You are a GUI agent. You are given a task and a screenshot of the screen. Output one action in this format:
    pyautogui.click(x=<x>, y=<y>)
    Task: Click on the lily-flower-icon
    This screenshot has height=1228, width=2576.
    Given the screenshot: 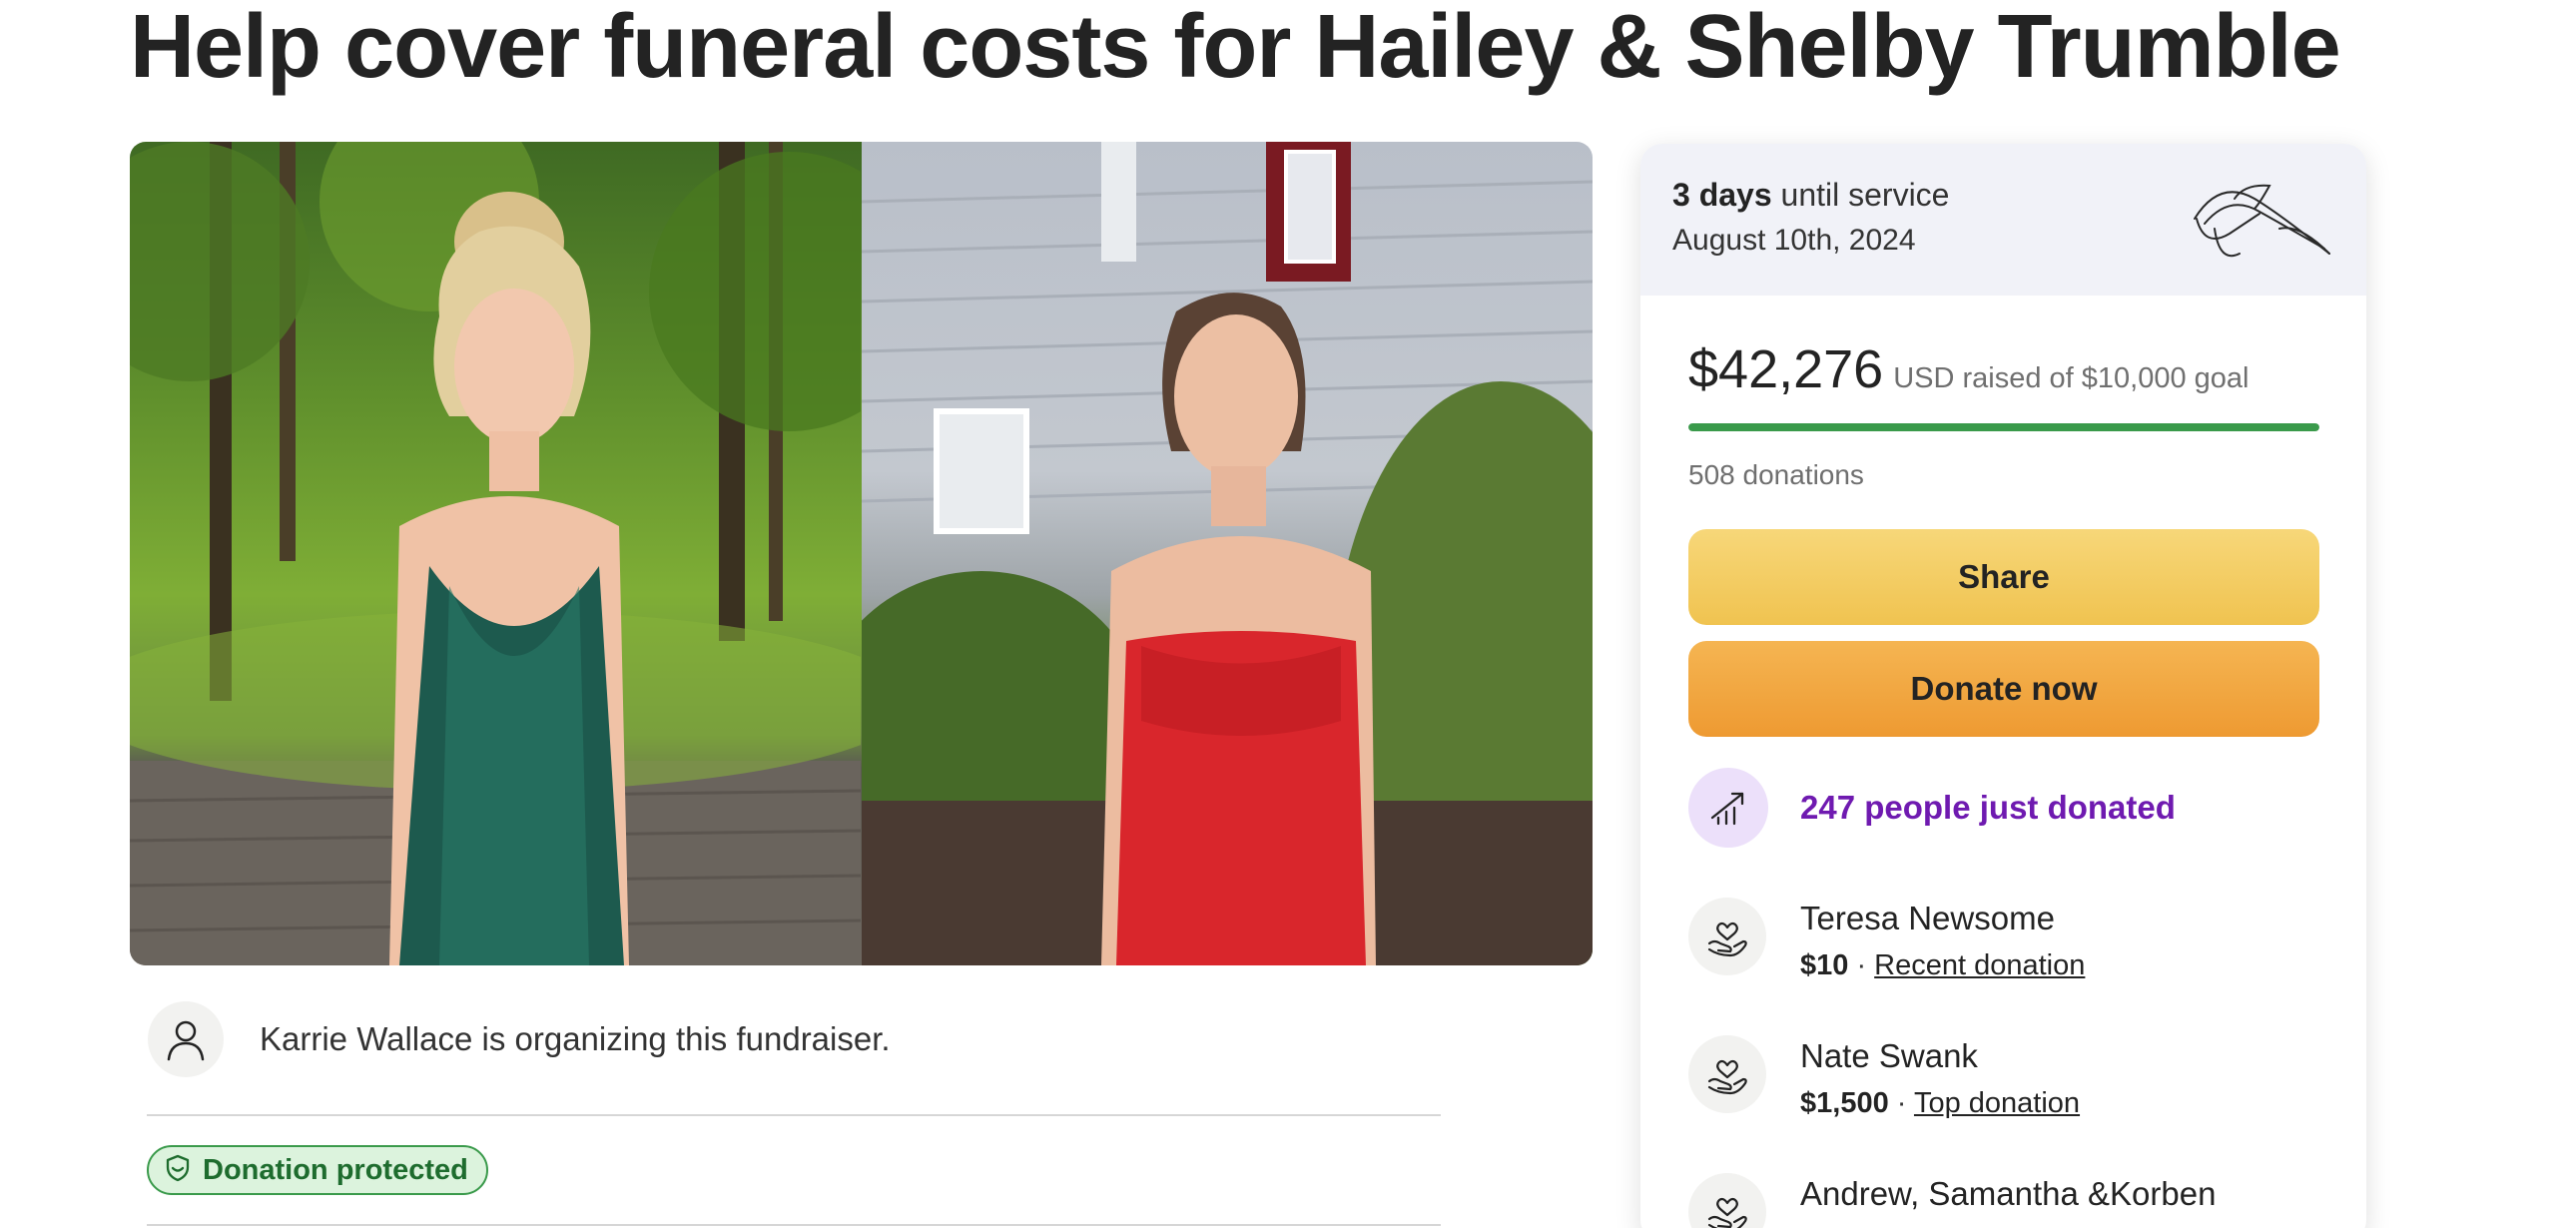 What is the action you would take?
    pyautogui.click(x=2262, y=221)
    